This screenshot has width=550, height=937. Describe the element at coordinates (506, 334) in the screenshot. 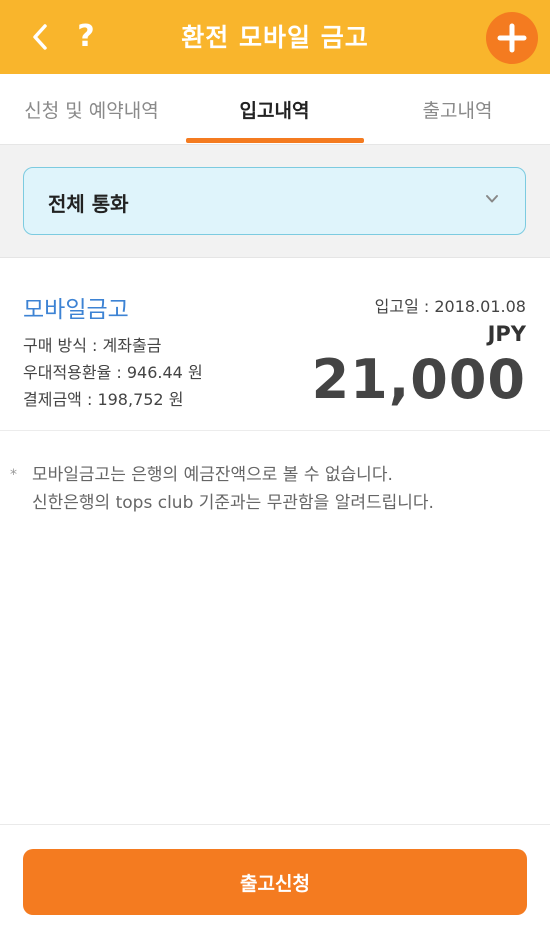

I see `currency-code: JPY` at that location.